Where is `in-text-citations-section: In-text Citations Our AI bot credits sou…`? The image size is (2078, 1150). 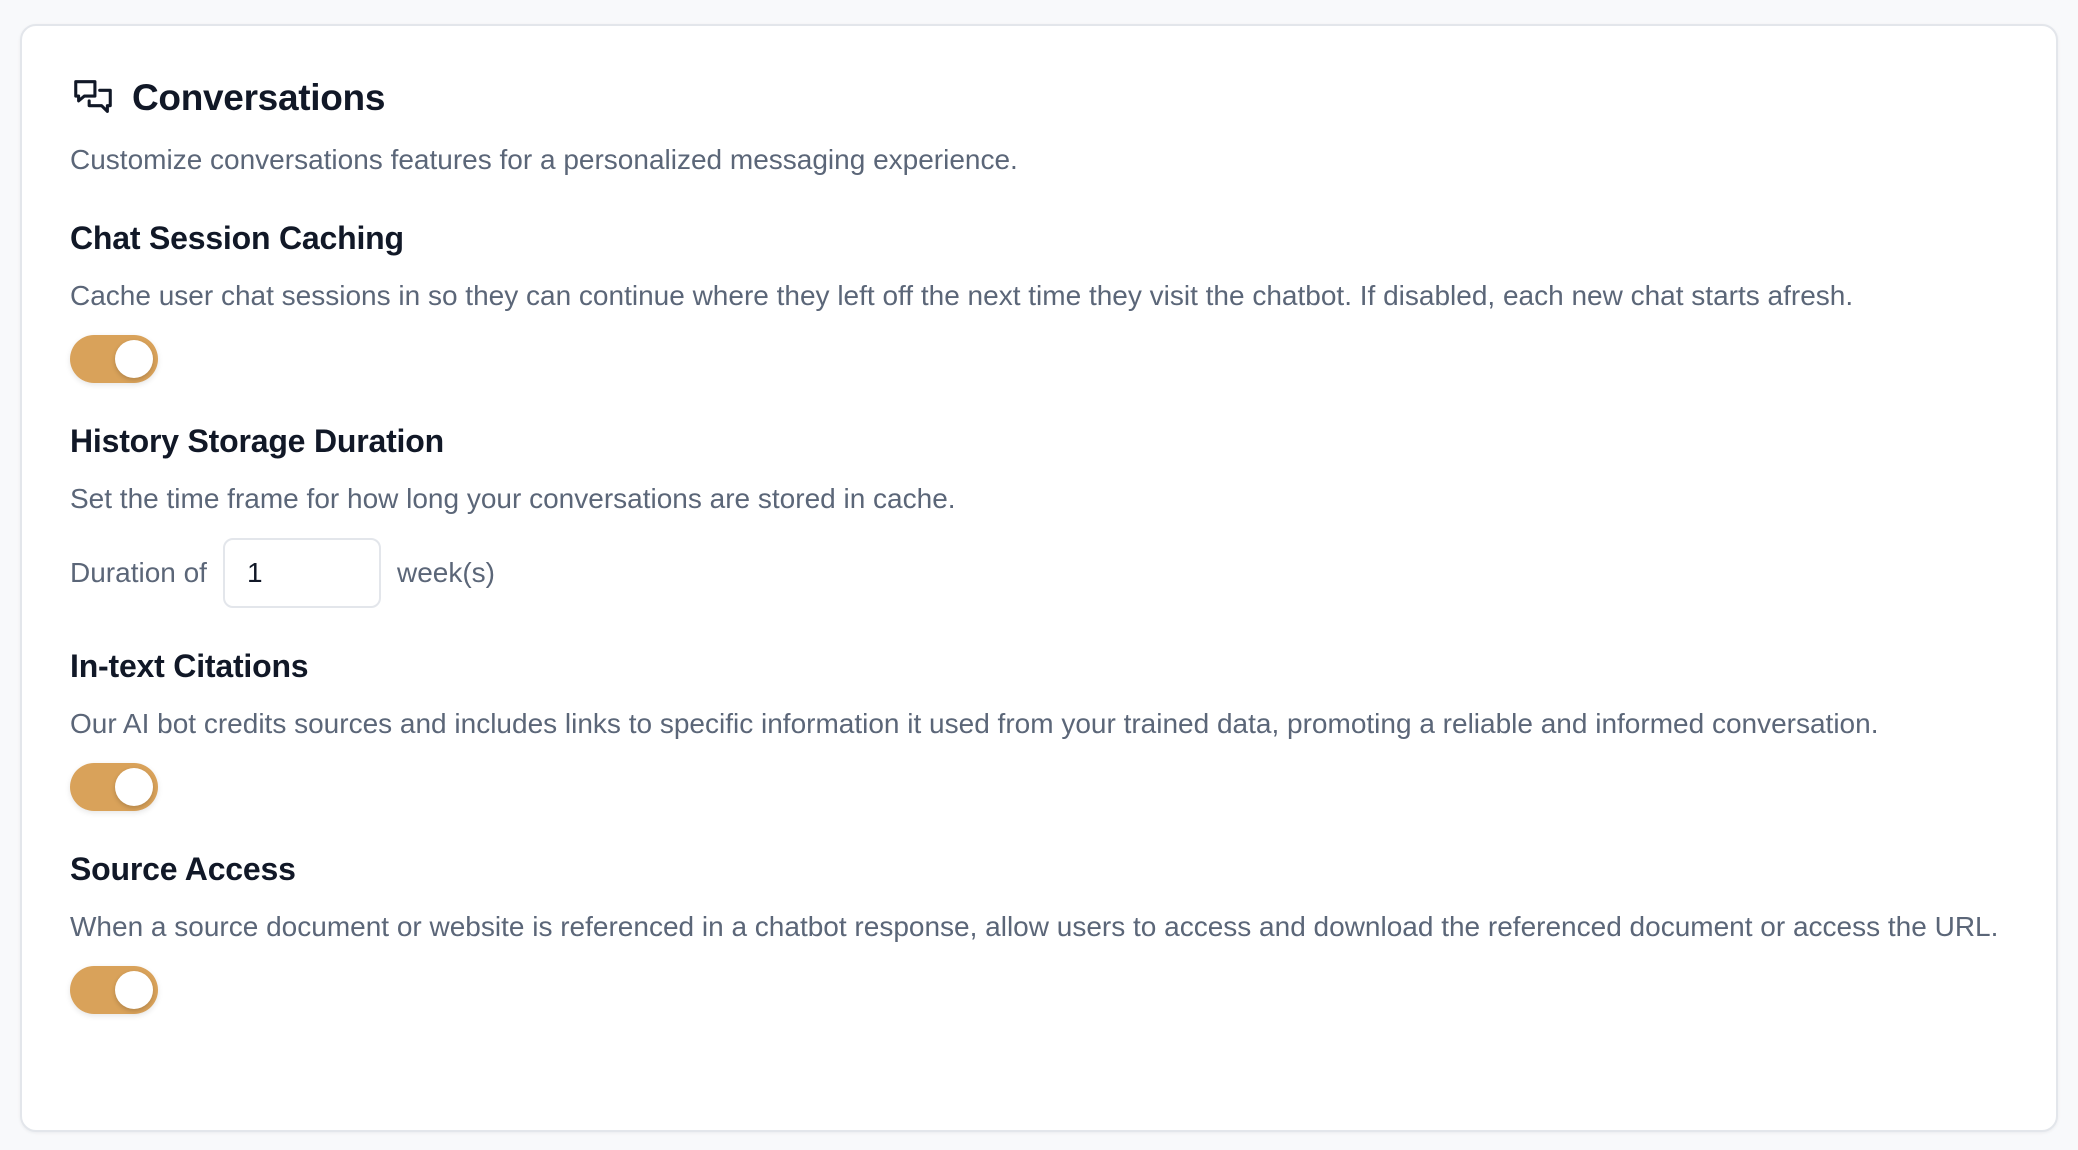 in-text-citations-section: In-text Citations Our AI bot credits sou… is located at coordinates (1039, 728).